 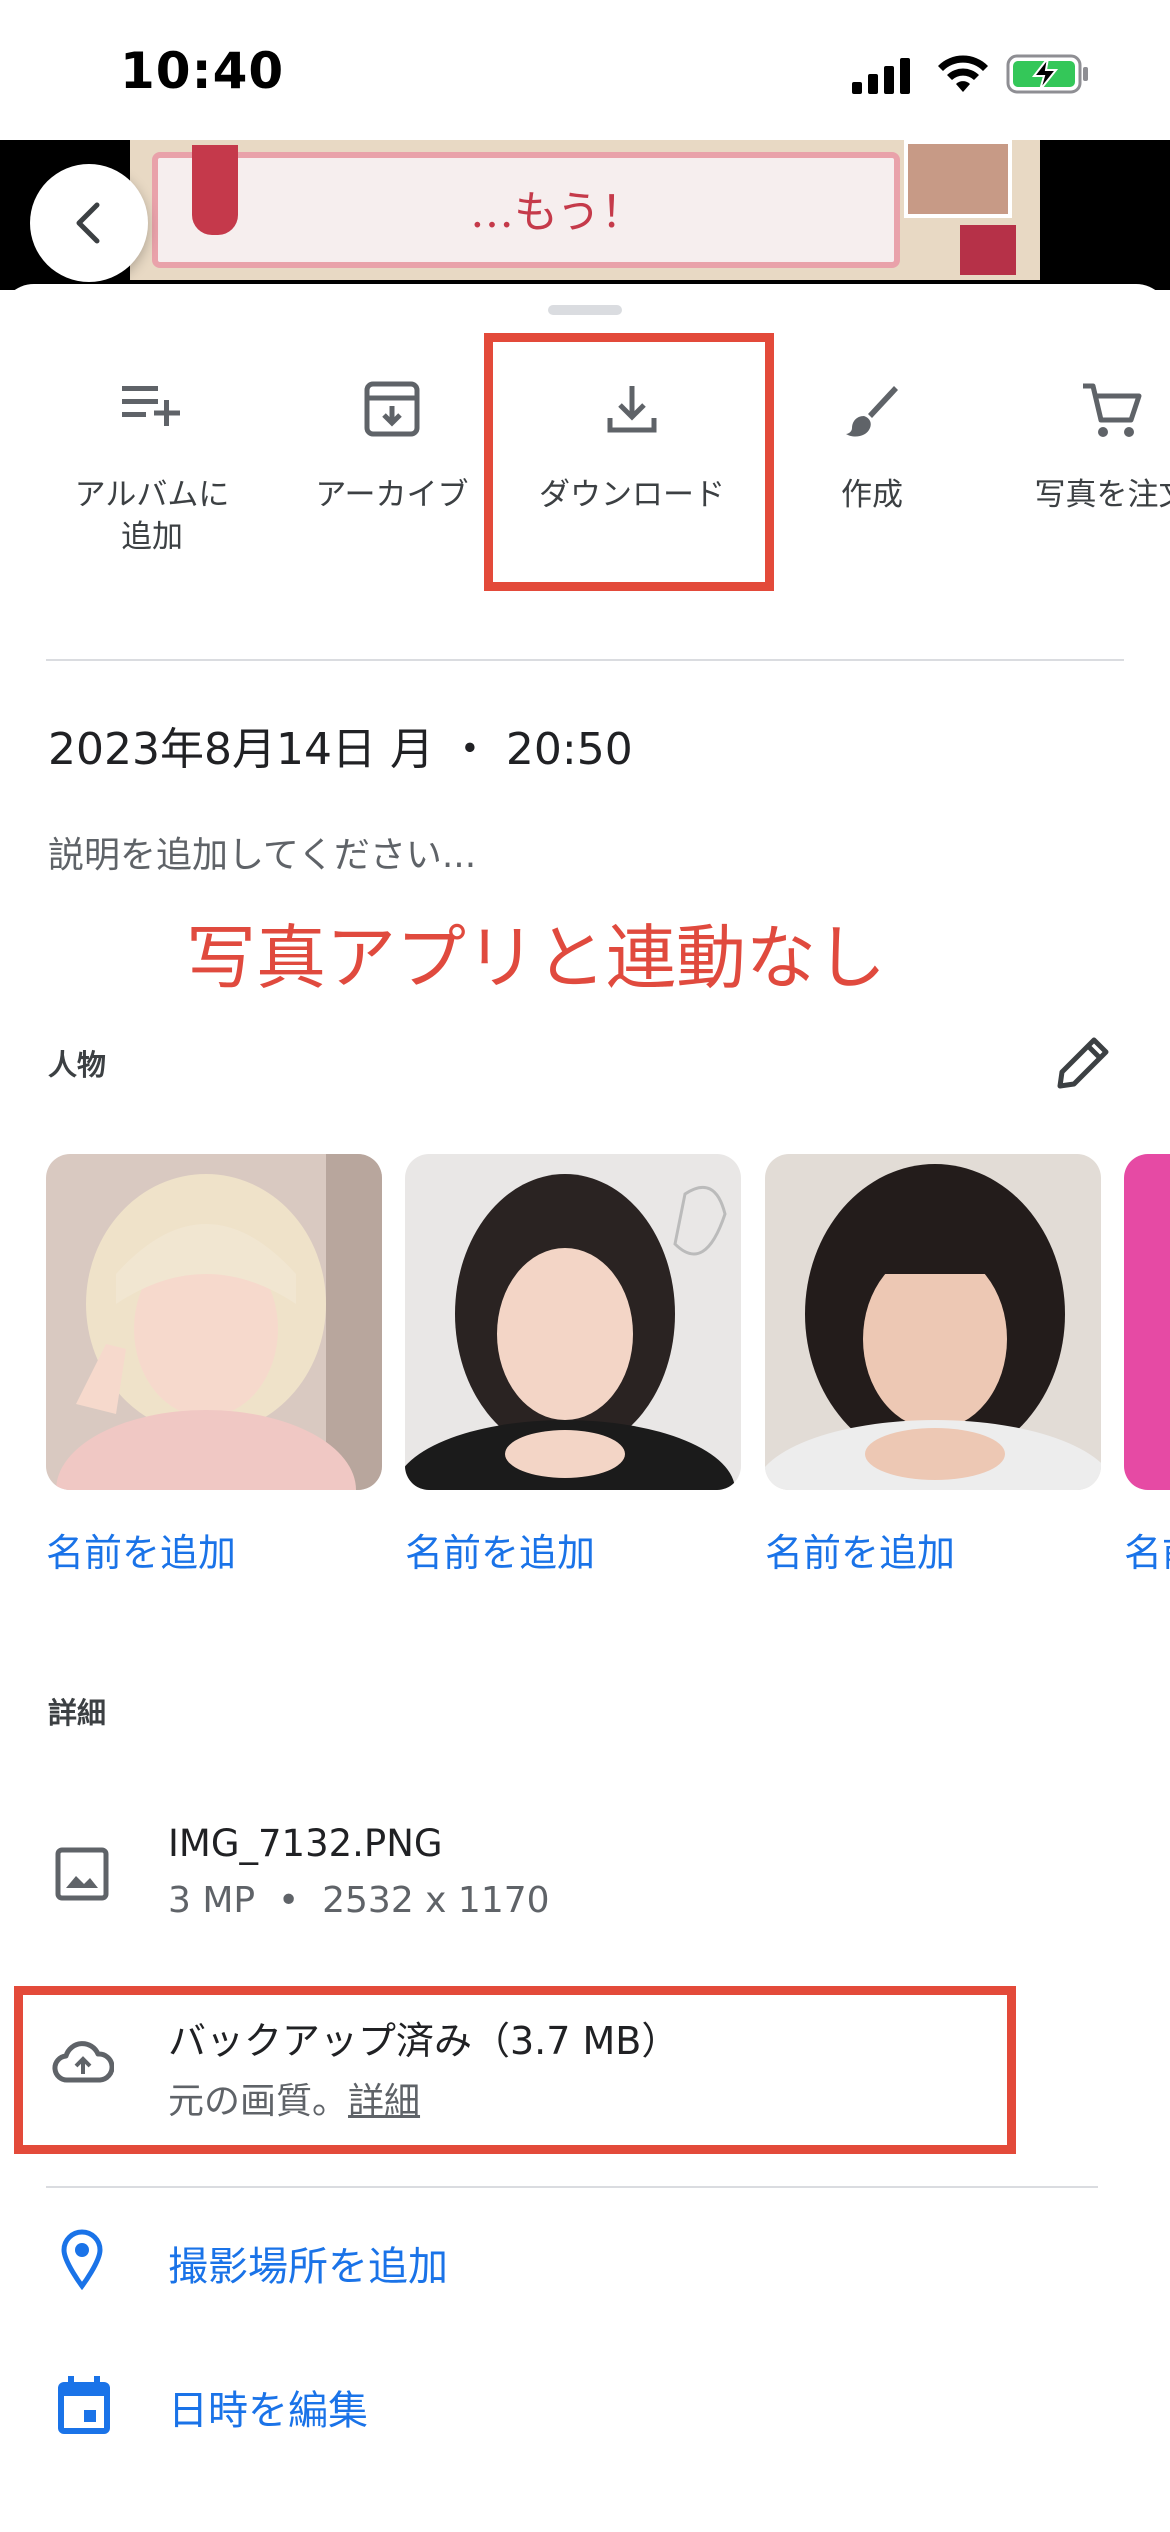 I want to click on backup-quality-text: 元の画質。, so click(x=258, y=2101).